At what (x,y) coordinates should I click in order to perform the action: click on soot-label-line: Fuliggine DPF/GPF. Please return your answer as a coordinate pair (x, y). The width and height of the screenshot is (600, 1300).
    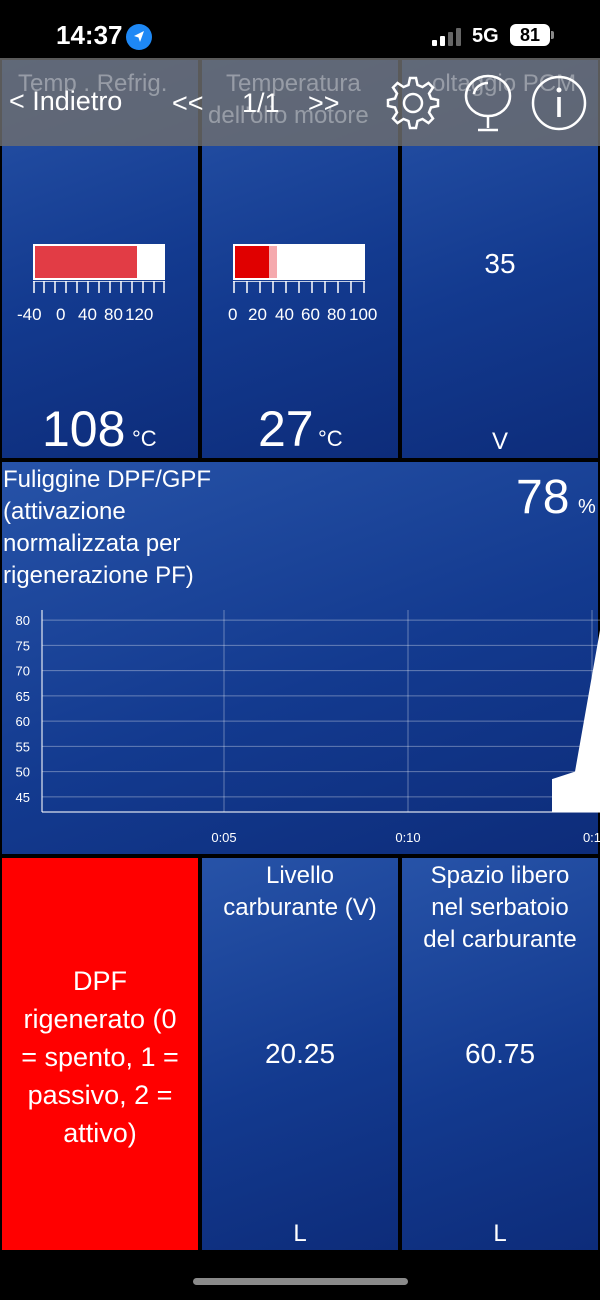
    Looking at the image, I should click on (107, 479).